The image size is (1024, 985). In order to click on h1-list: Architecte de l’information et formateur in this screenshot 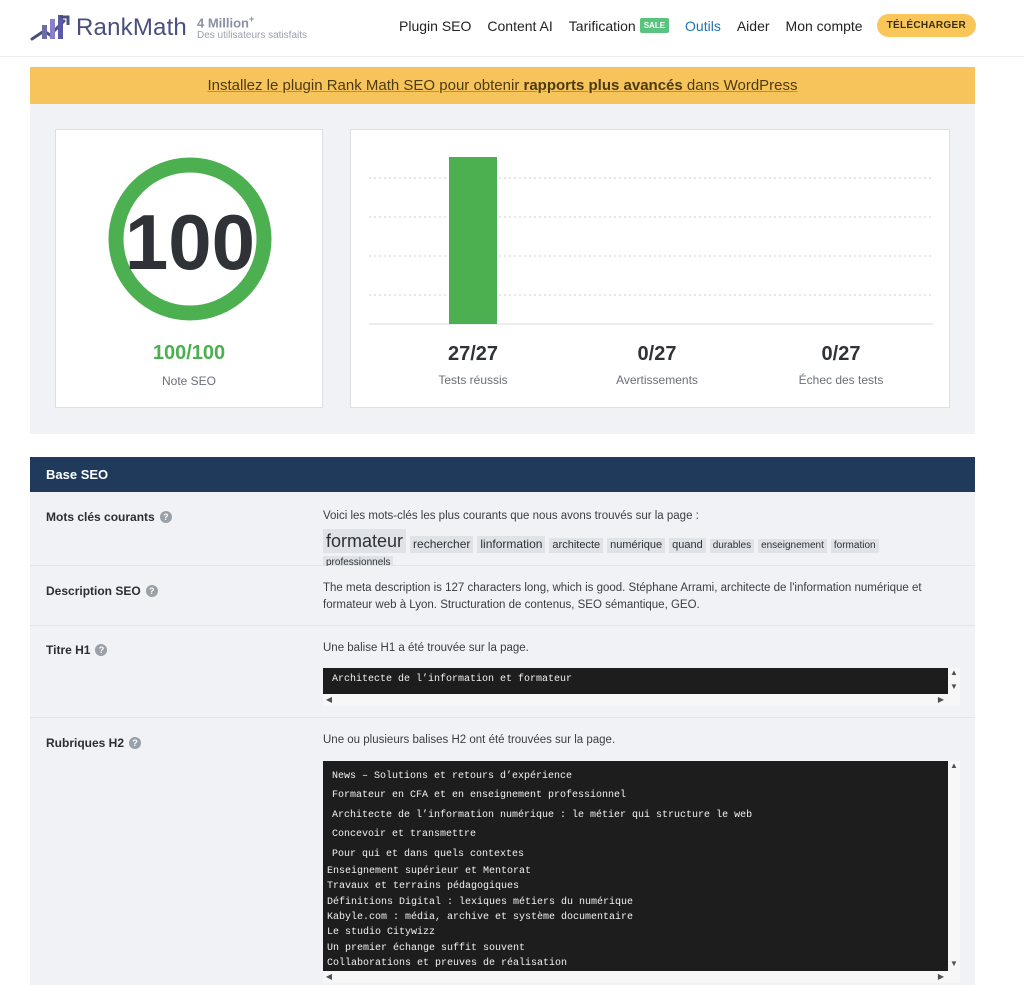, I will do `click(635, 681)`.